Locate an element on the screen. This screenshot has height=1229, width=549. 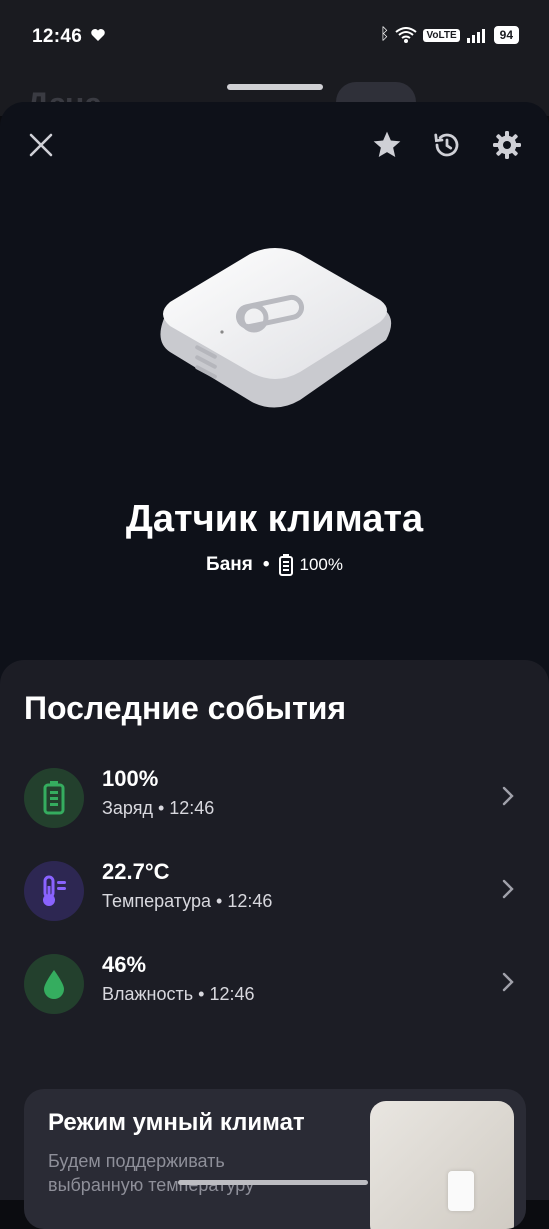
humidity-drop-icon is located at coordinates (54, 984).